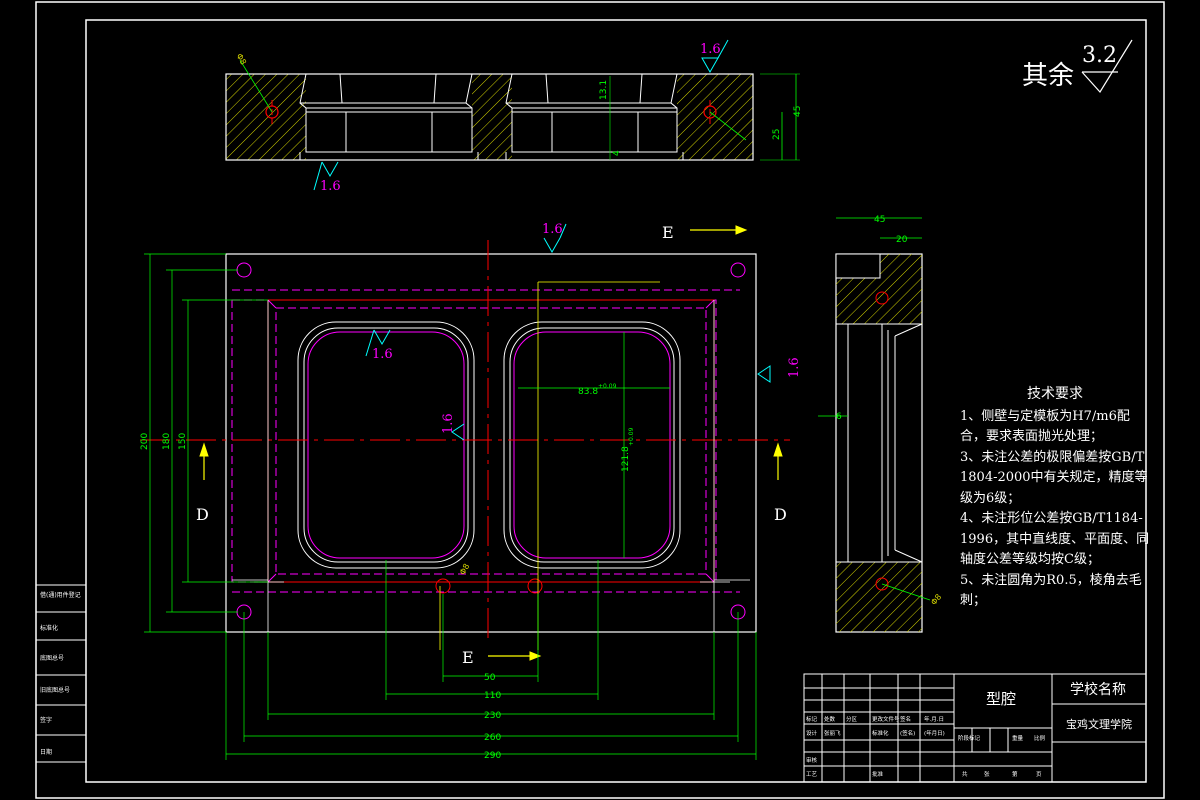 The image size is (1200, 800). I want to click on section-mark-d-right: D, so click(780, 514).